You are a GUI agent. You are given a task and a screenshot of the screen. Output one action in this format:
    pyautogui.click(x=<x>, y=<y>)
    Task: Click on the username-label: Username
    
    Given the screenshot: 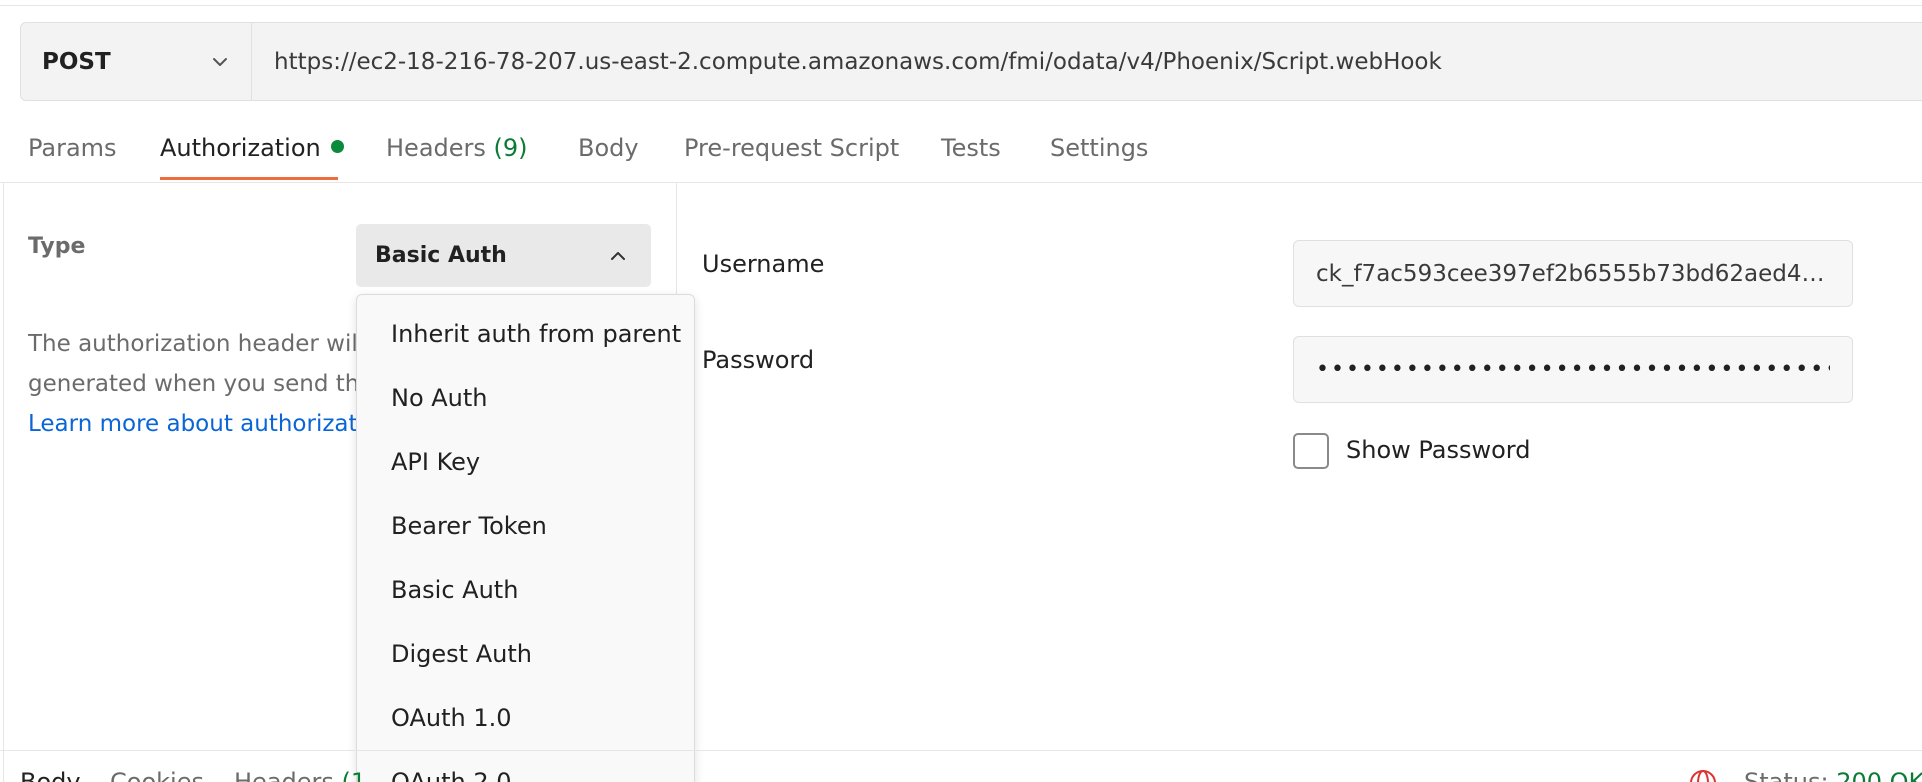 What is the action you would take?
    pyautogui.click(x=763, y=264)
    